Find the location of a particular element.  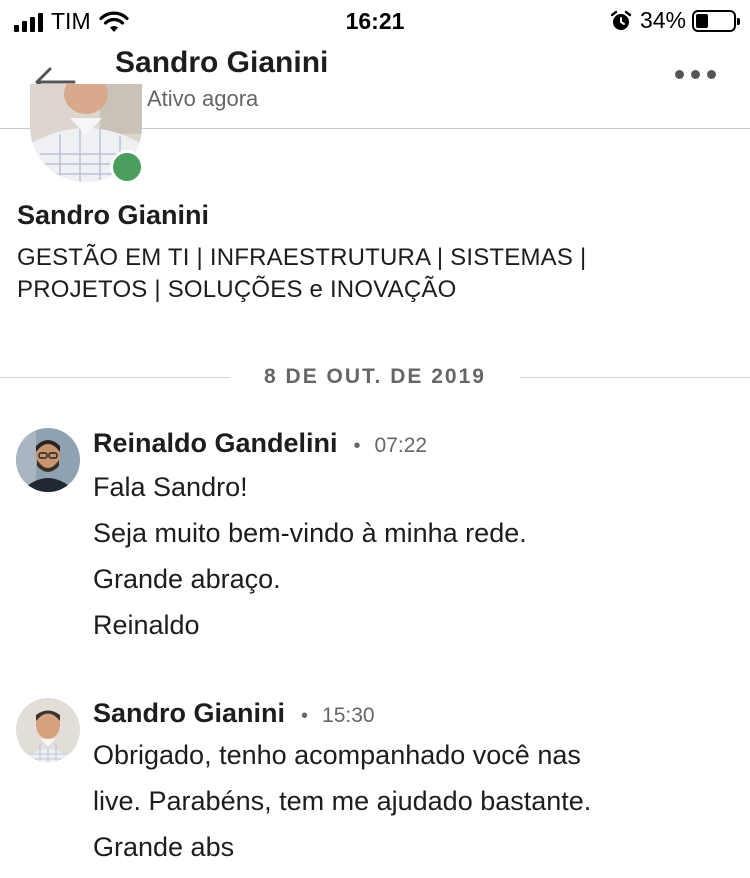

date-label: 8 DE OUT. DE 2019 is located at coordinates (375, 376).